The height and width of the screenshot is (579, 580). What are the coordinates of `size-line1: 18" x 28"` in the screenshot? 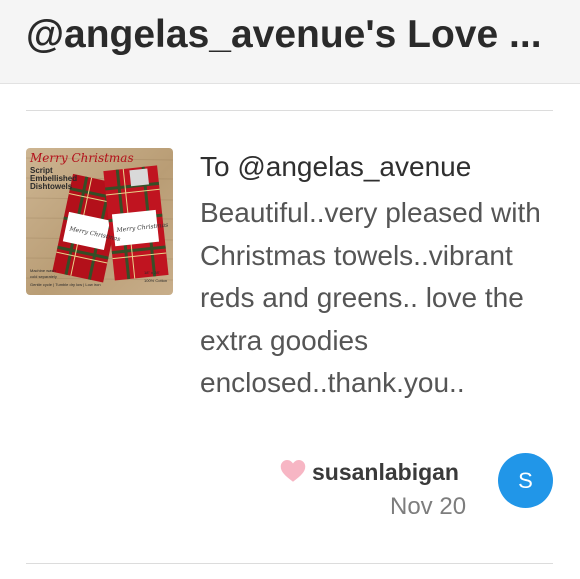 It's located at (152, 272).